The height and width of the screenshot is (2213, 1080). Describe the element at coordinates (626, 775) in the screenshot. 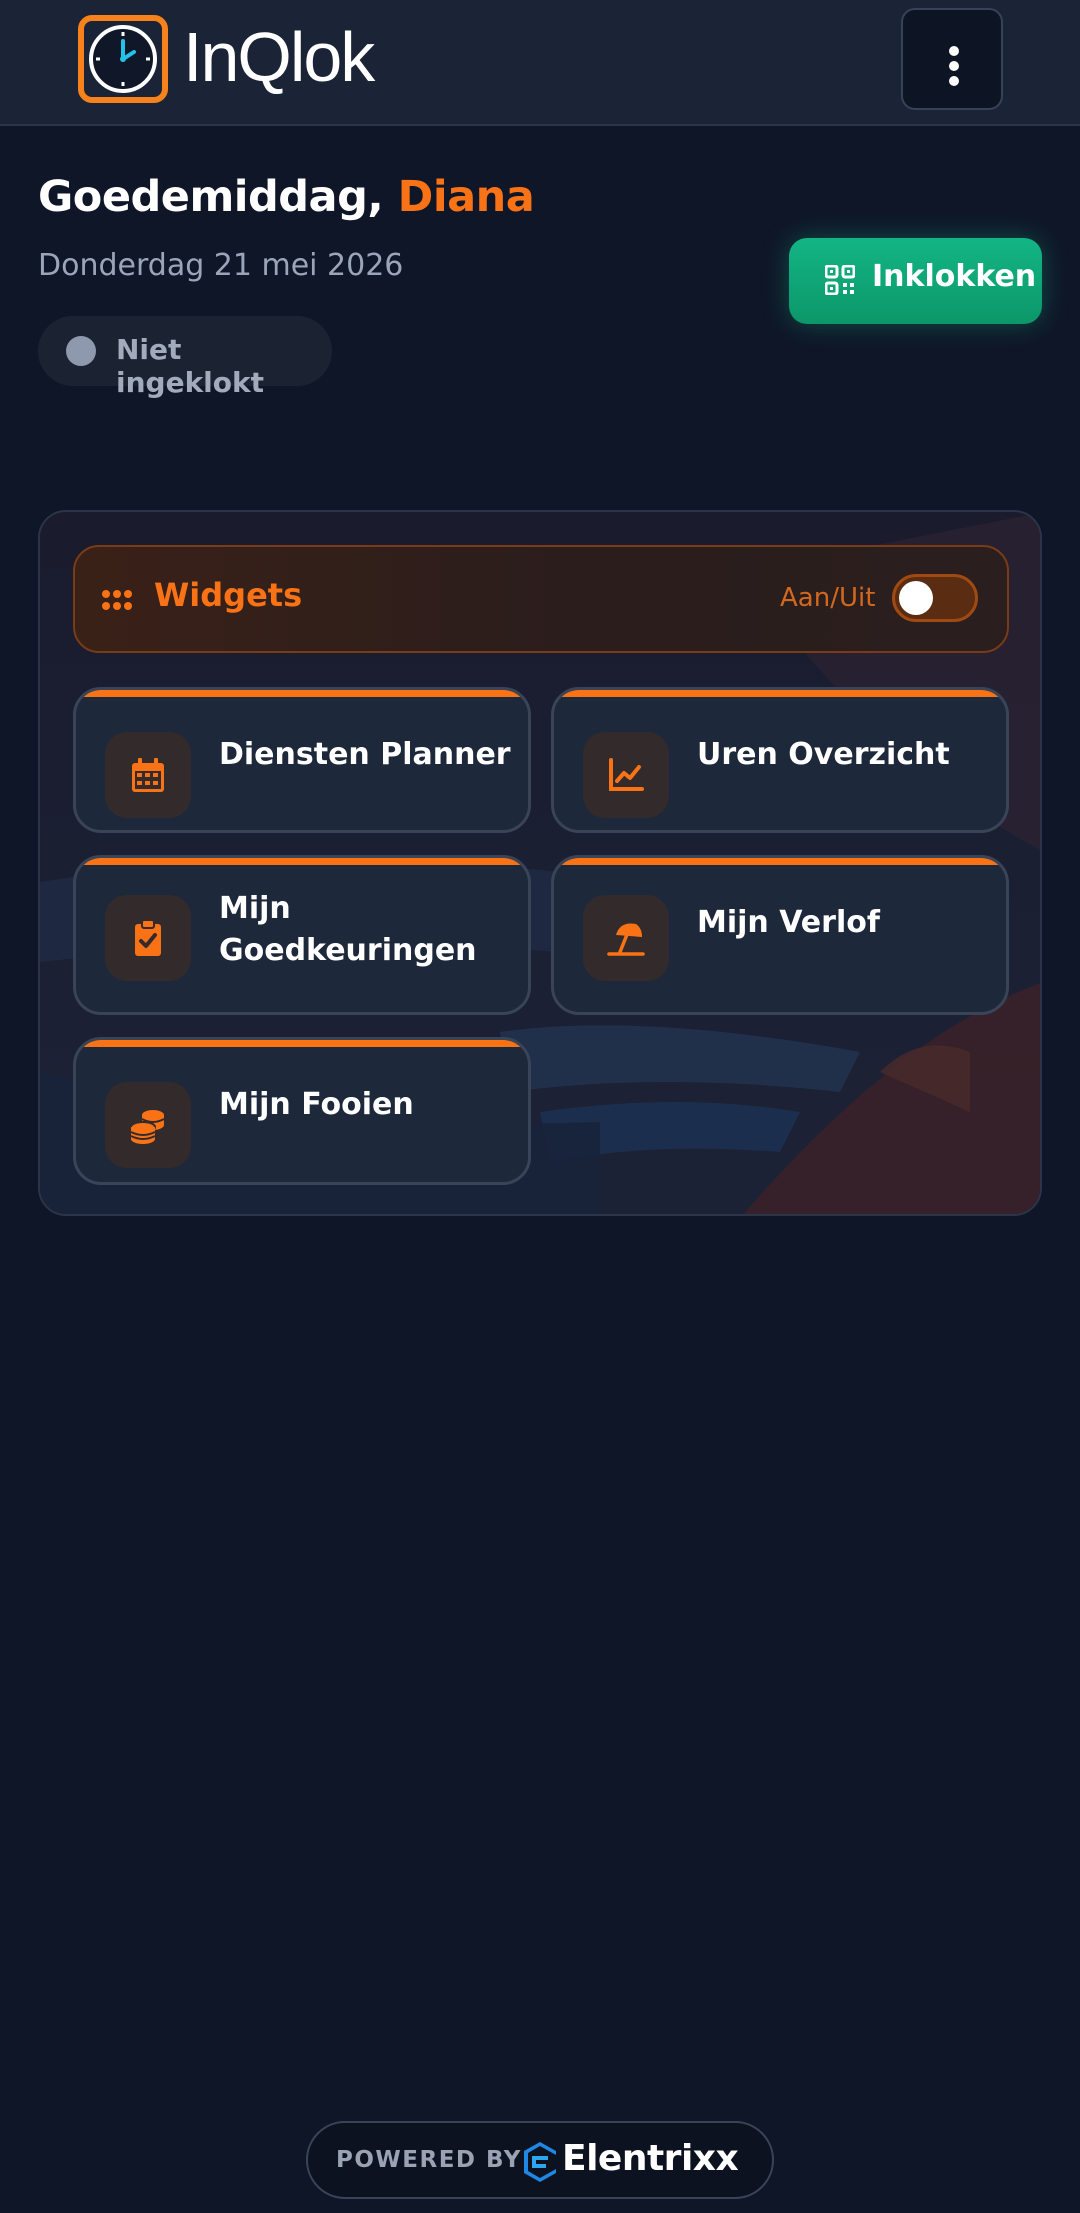

I see `chart-line-icon` at that location.